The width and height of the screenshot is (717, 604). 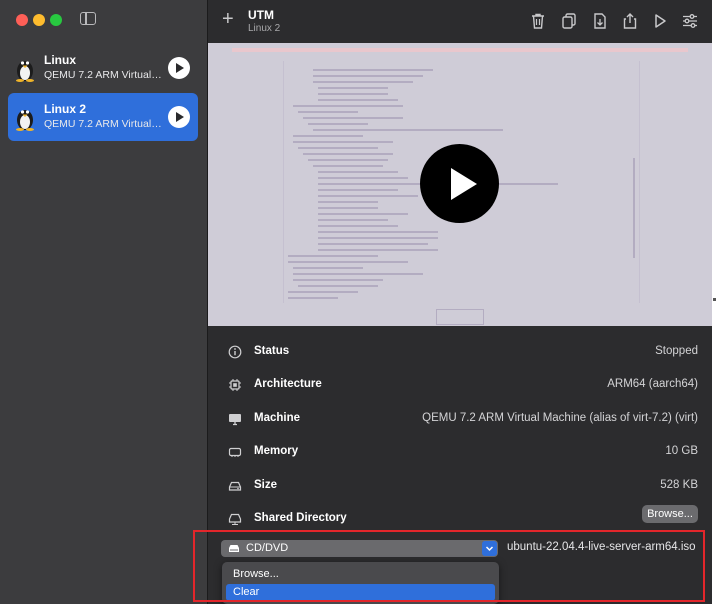 I want to click on cpu-icon, so click(x=235, y=385).